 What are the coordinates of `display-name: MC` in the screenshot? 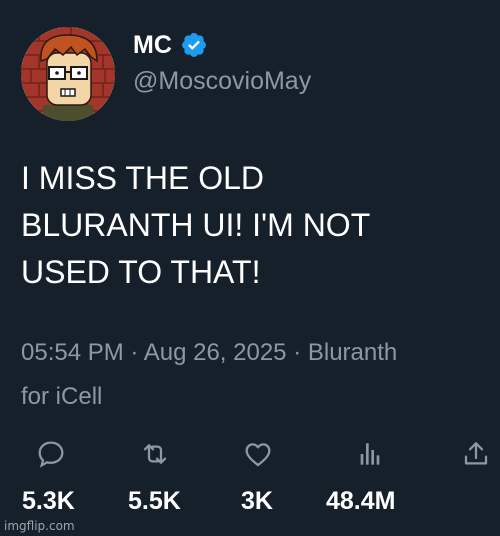 It's located at (152, 45).